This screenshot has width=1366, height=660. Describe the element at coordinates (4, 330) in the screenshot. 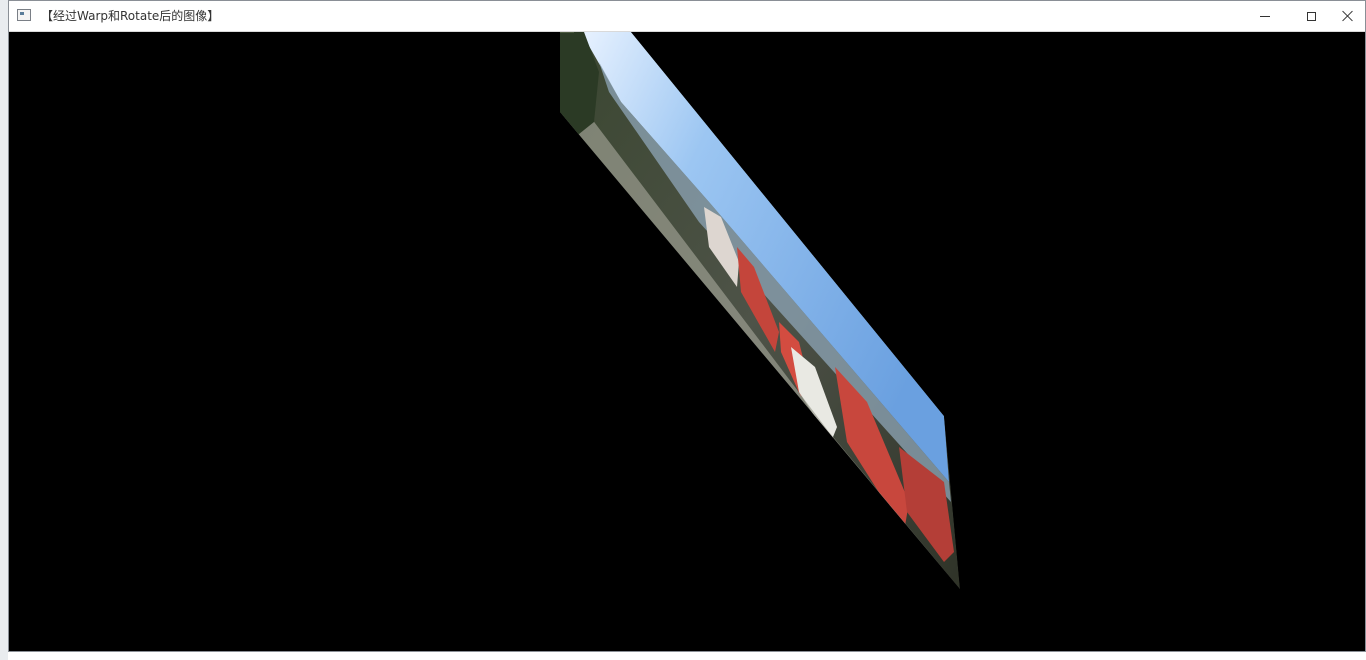

I see `desktop-background` at that location.